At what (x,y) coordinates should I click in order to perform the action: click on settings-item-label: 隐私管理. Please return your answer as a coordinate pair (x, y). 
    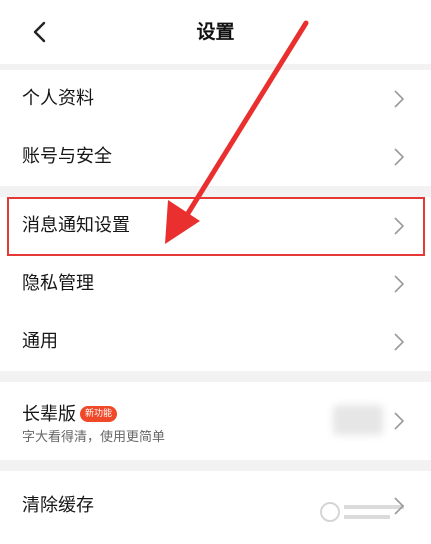
    Looking at the image, I should click on (58, 283).